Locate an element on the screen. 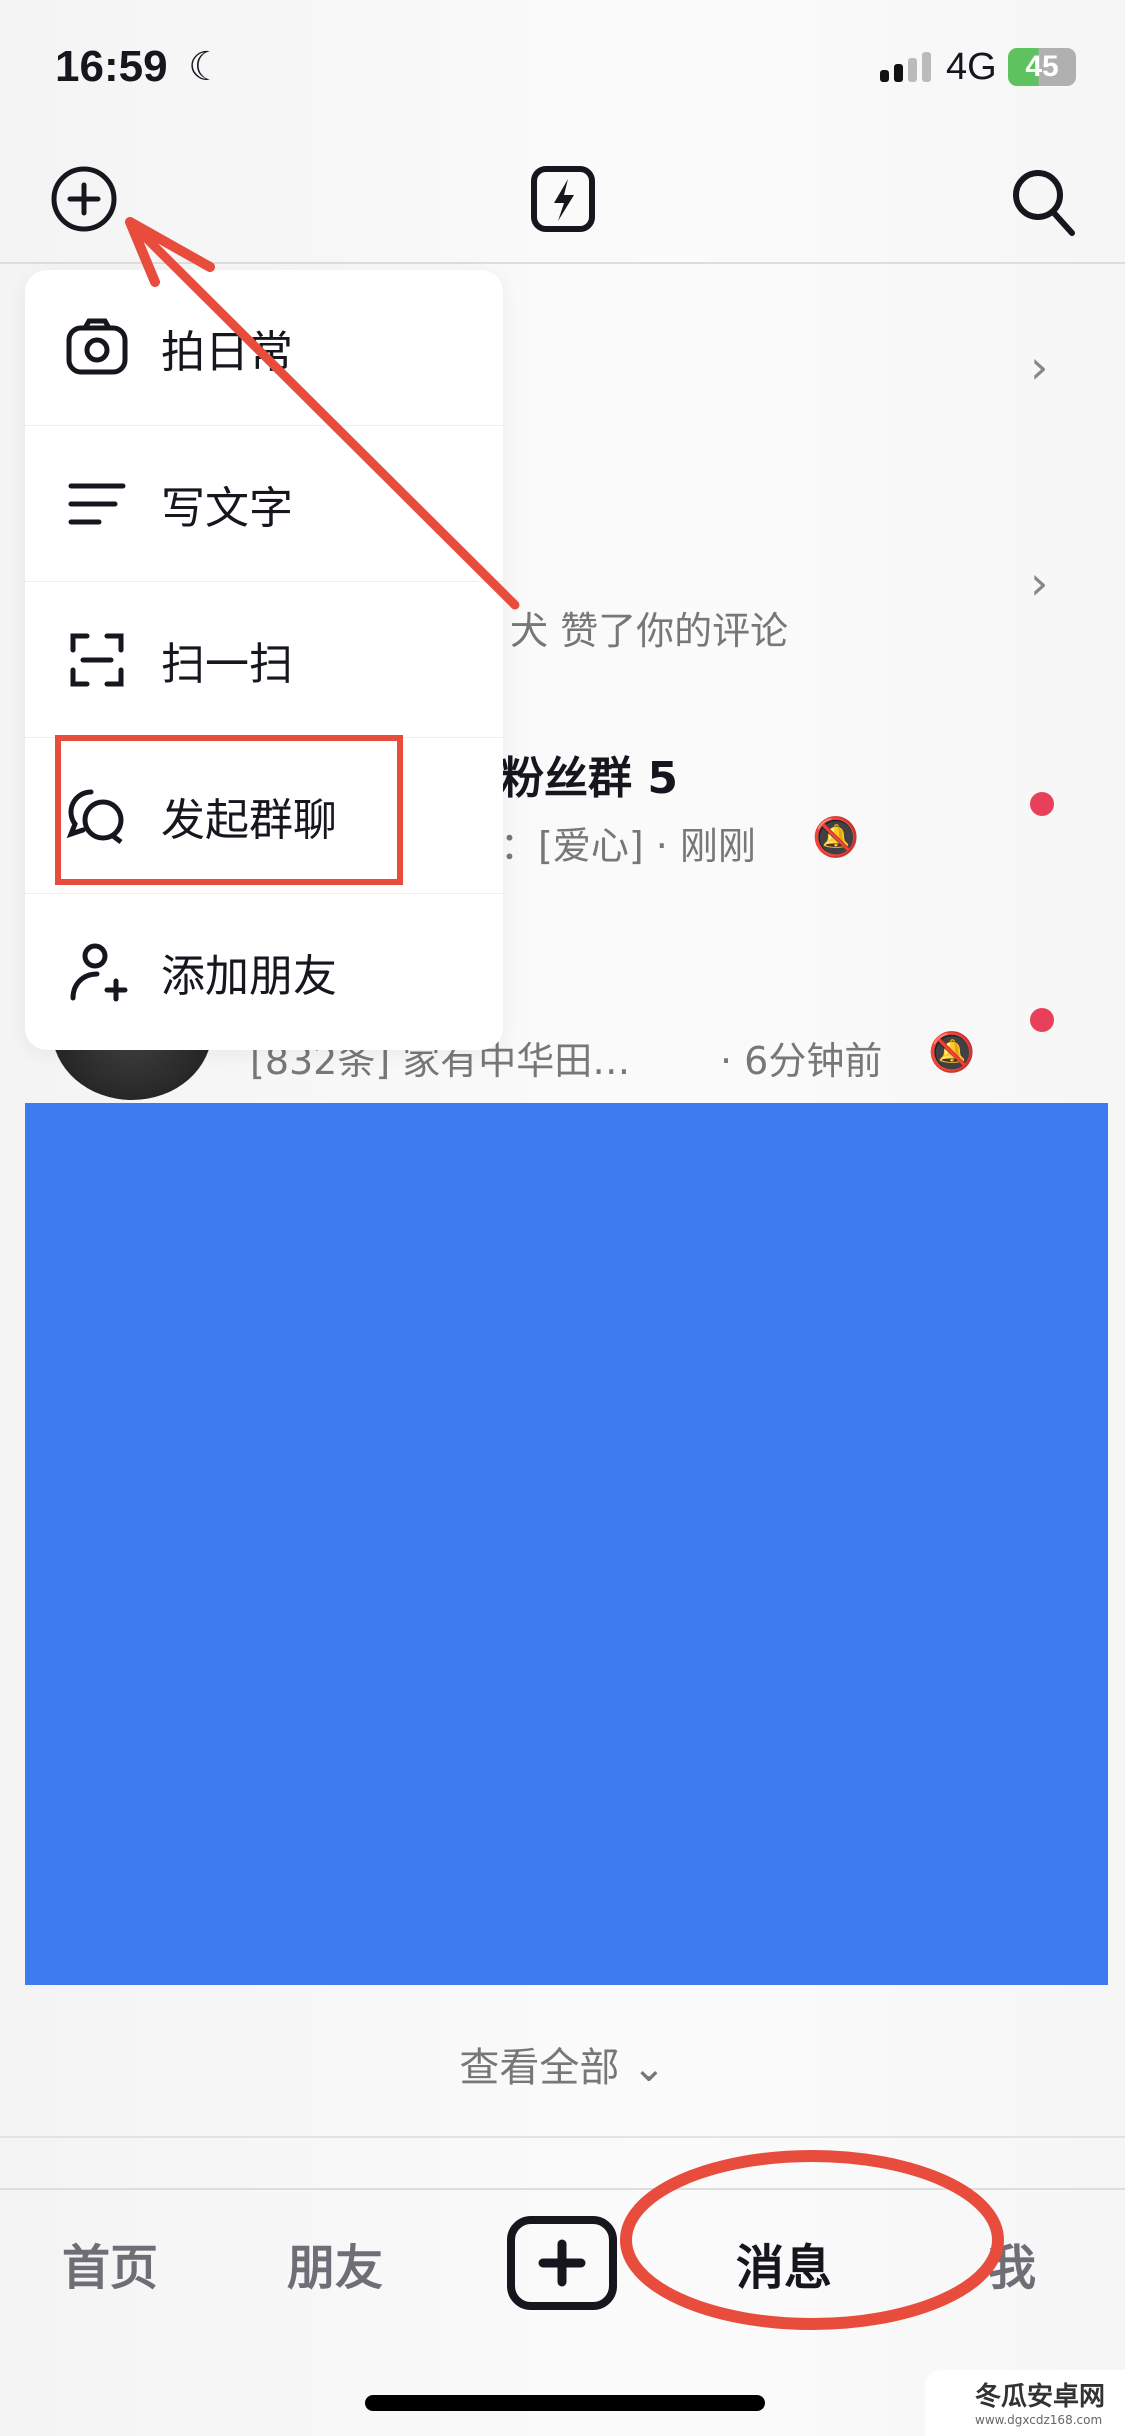 This screenshot has width=1125, height=2436. header-divider is located at coordinates (562, 263).